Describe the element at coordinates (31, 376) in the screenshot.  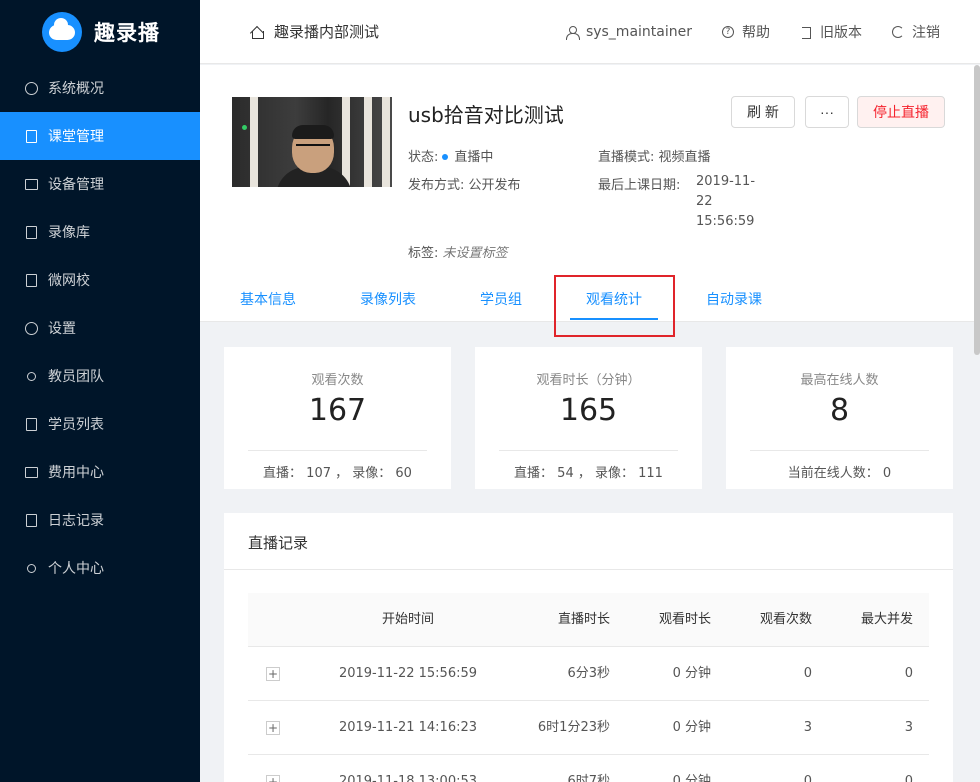
I see `team-icon` at that location.